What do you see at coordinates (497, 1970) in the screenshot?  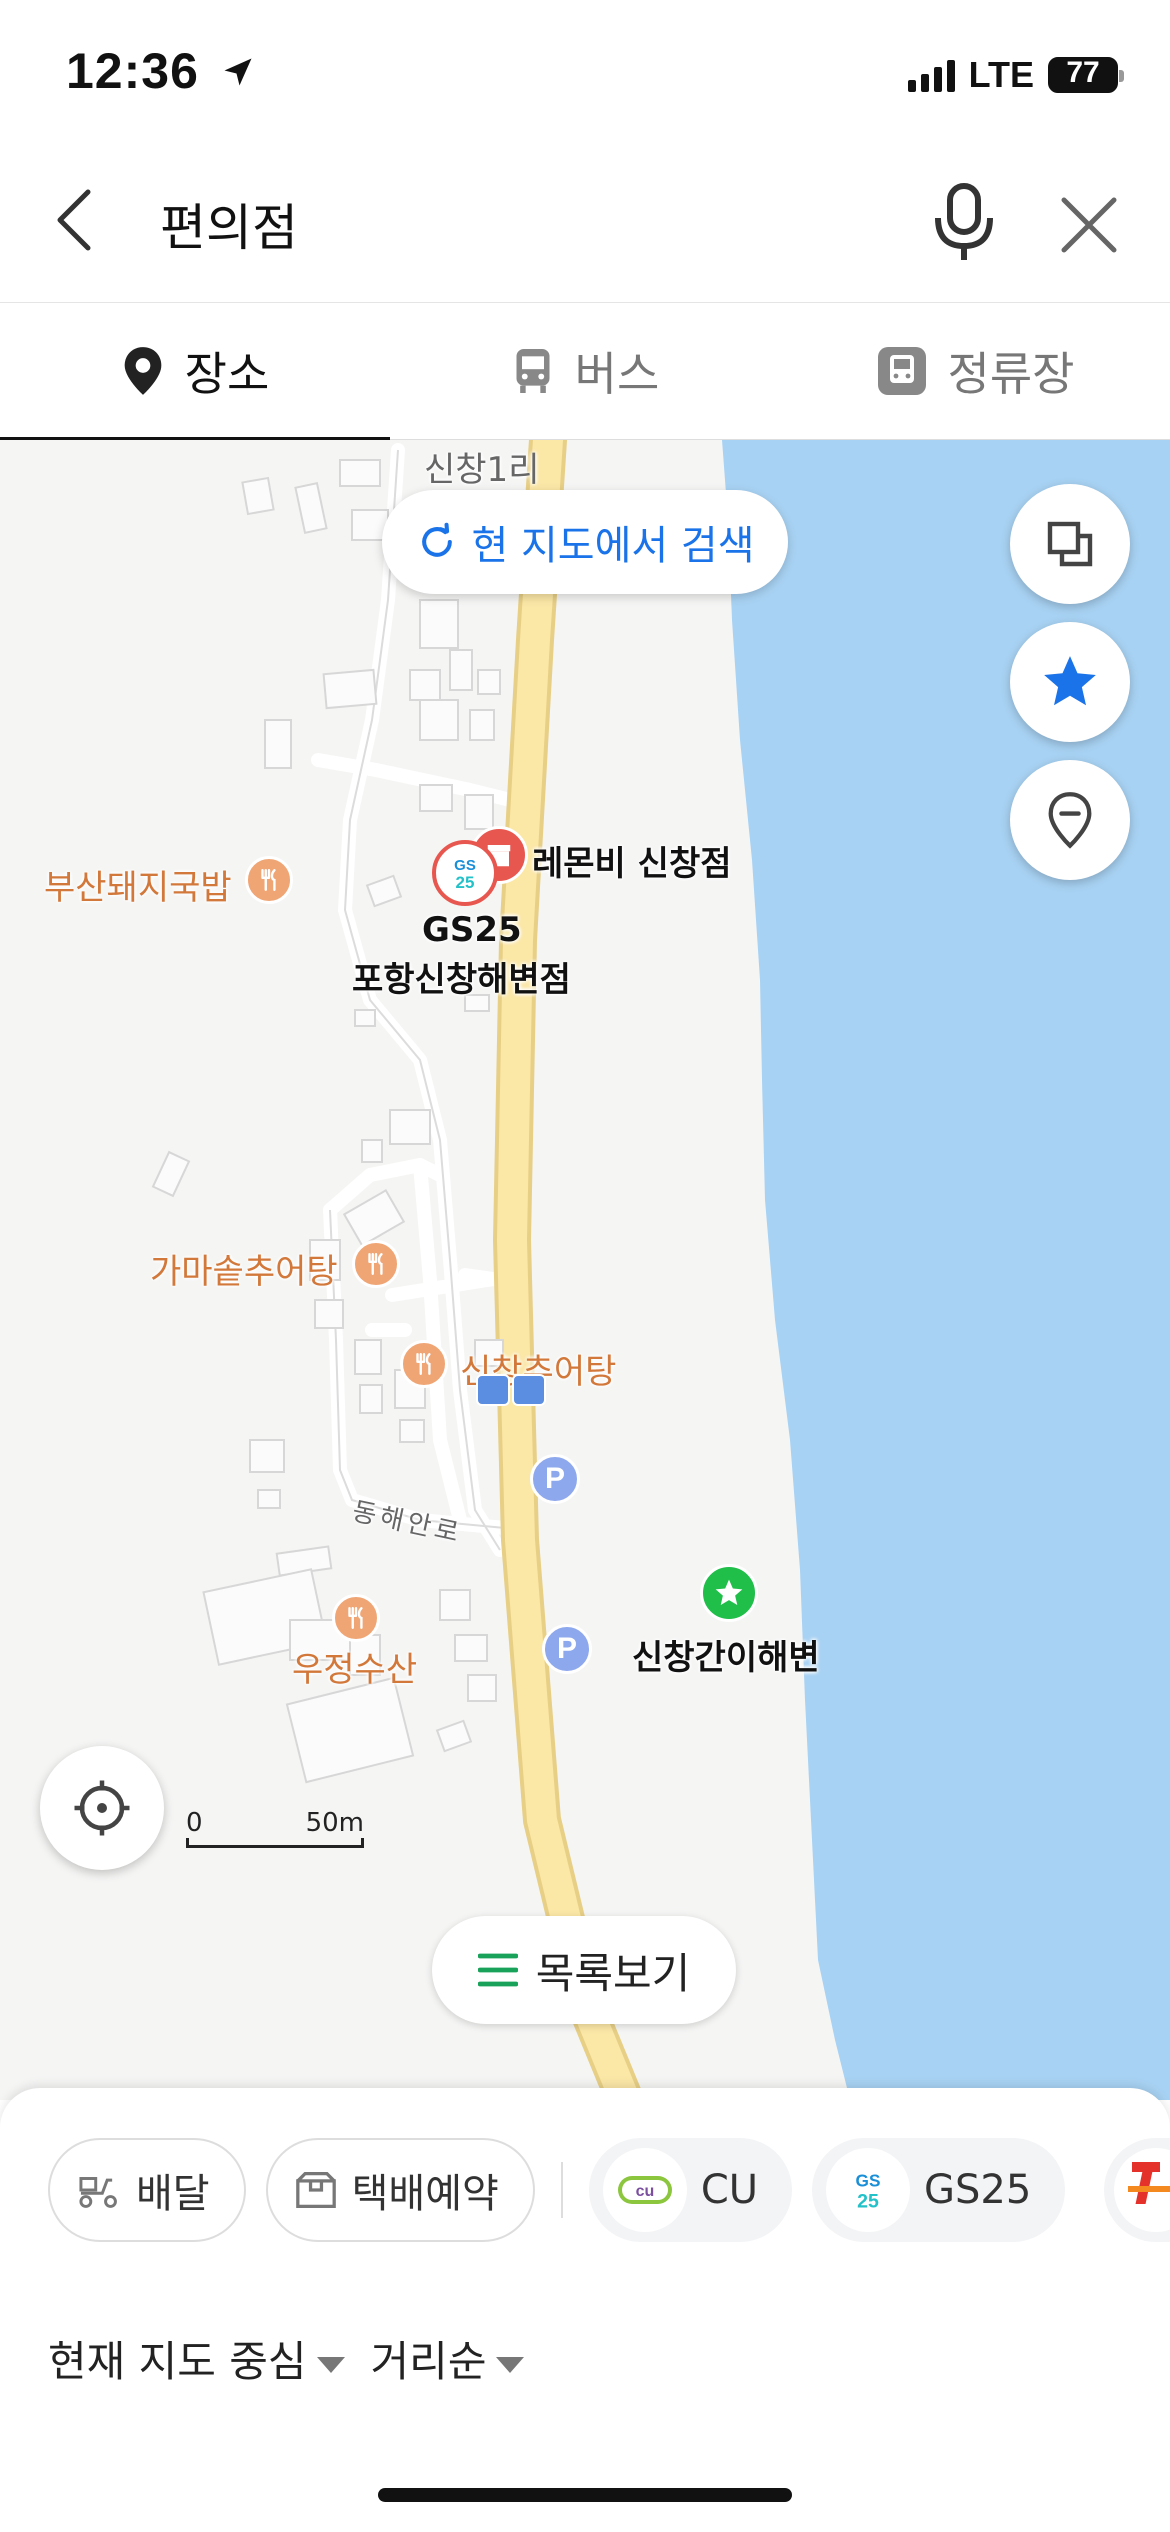 I see `list-icon` at bounding box center [497, 1970].